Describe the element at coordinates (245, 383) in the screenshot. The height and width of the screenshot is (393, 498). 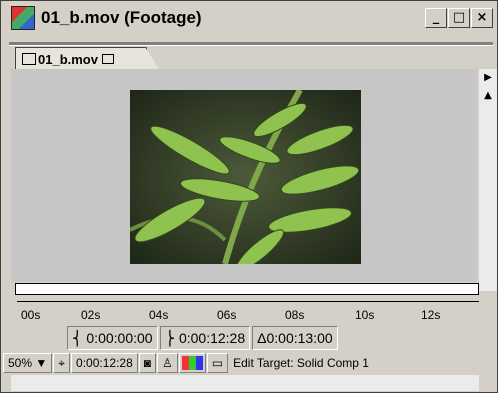
I see `horizontal-scrollbar` at that location.